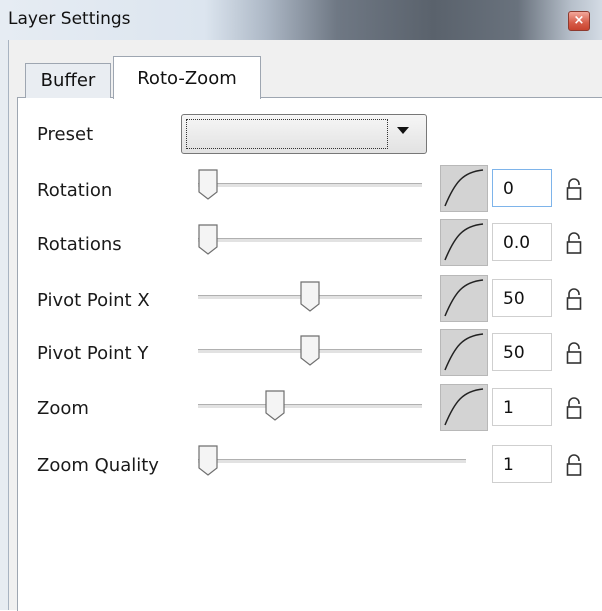  Describe the element at coordinates (275, 405) in the screenshot. I see `zoom-slider-thumb` at that location.